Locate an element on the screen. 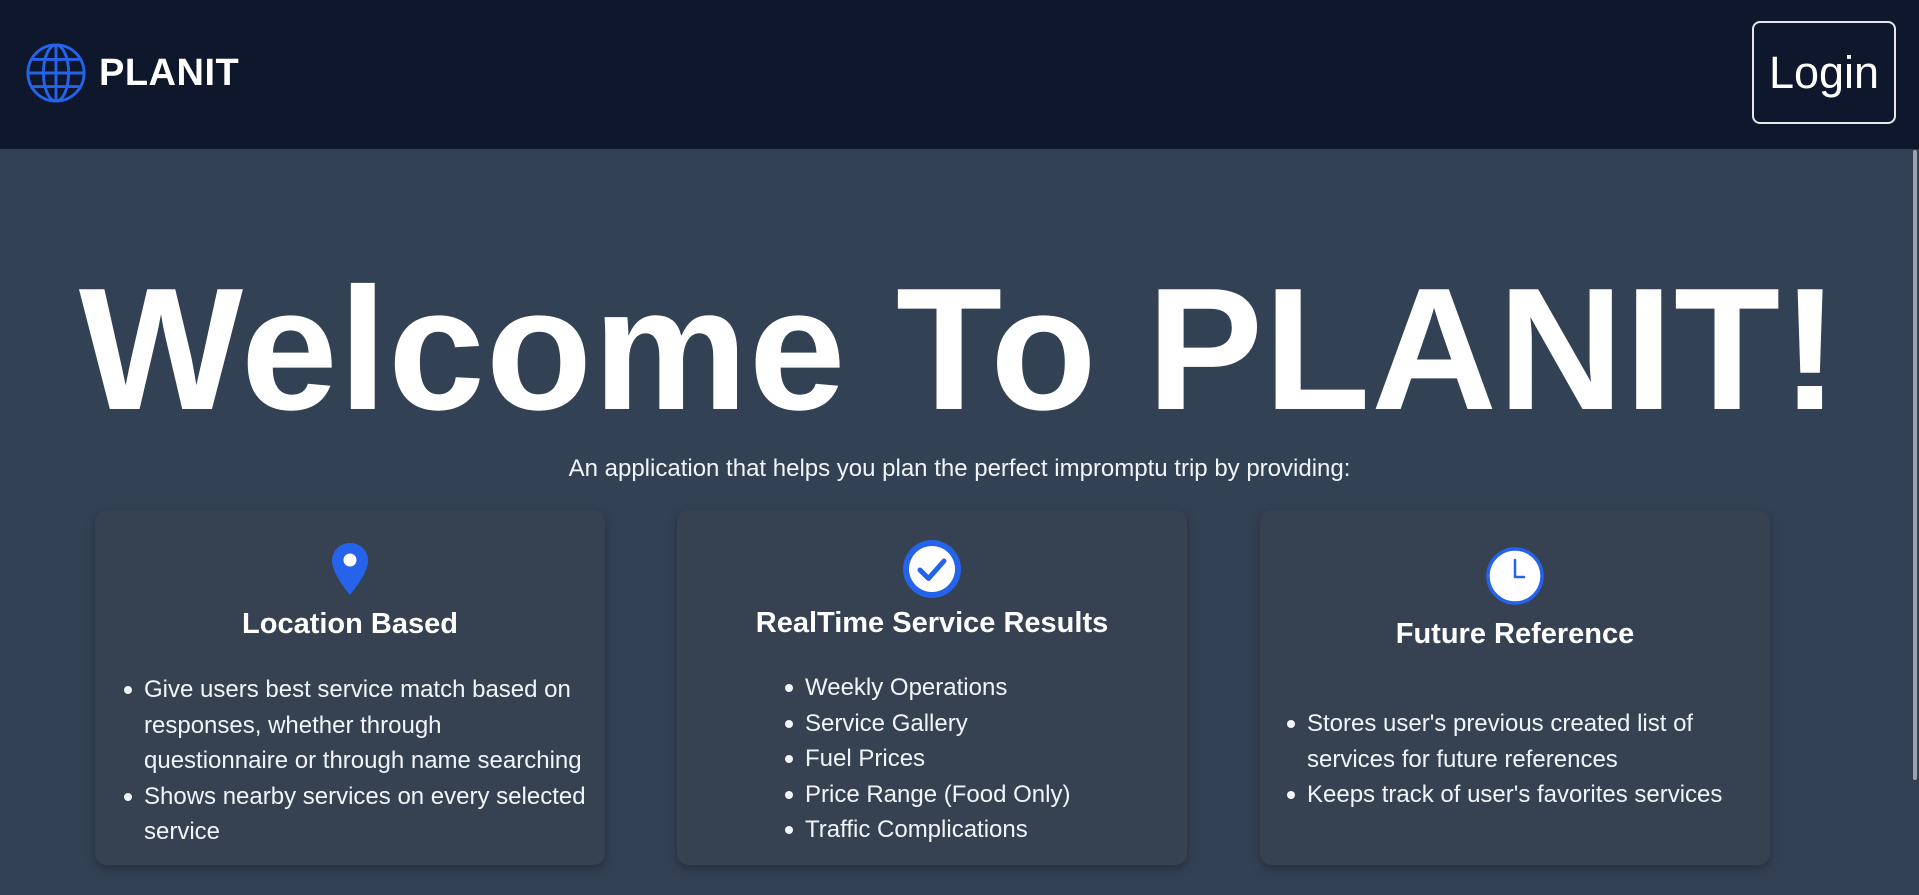 Image resolution: width=1919 pixels, height=895 pixels. brand-logo-link: PLANIT is located at coordinates (132, 73).